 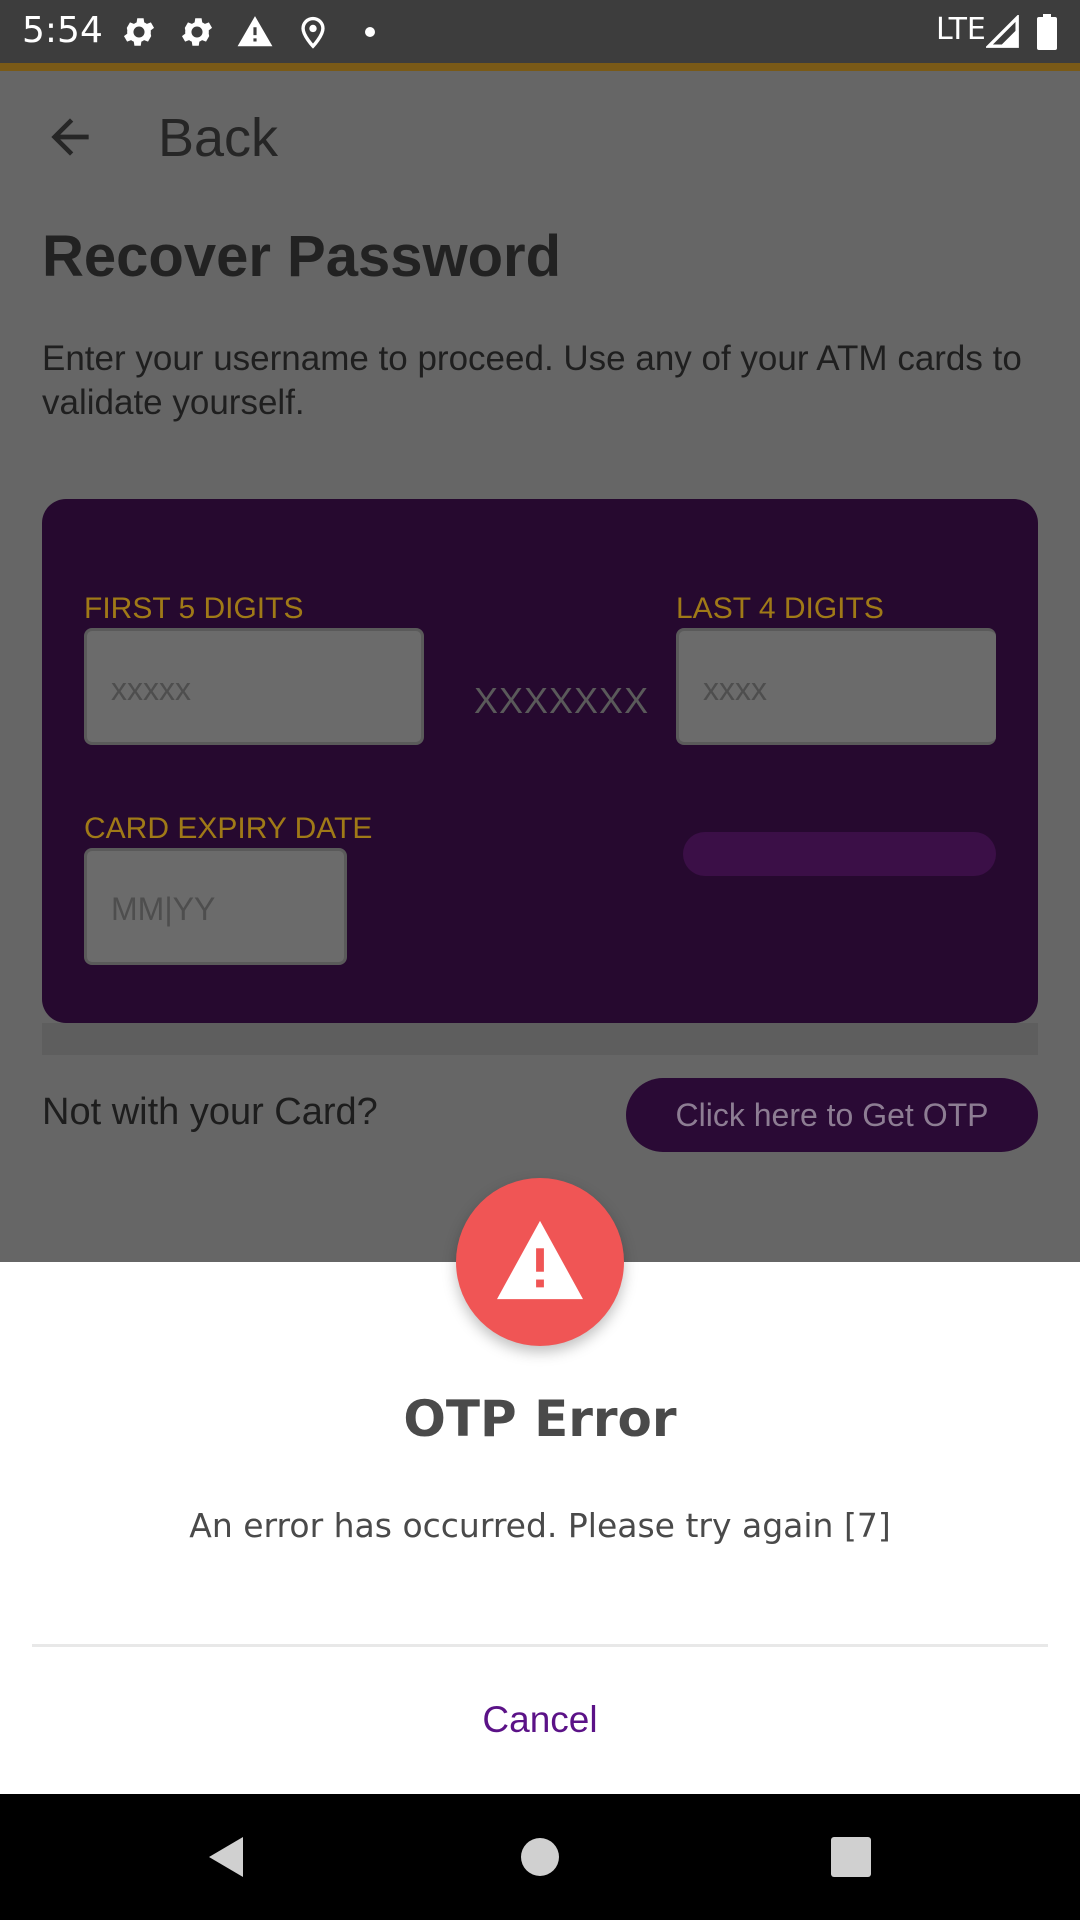 What do you see at coordinates (839, 854) in the screenshot?
I see `card-loading-bar` at bounding box center [839, 854].